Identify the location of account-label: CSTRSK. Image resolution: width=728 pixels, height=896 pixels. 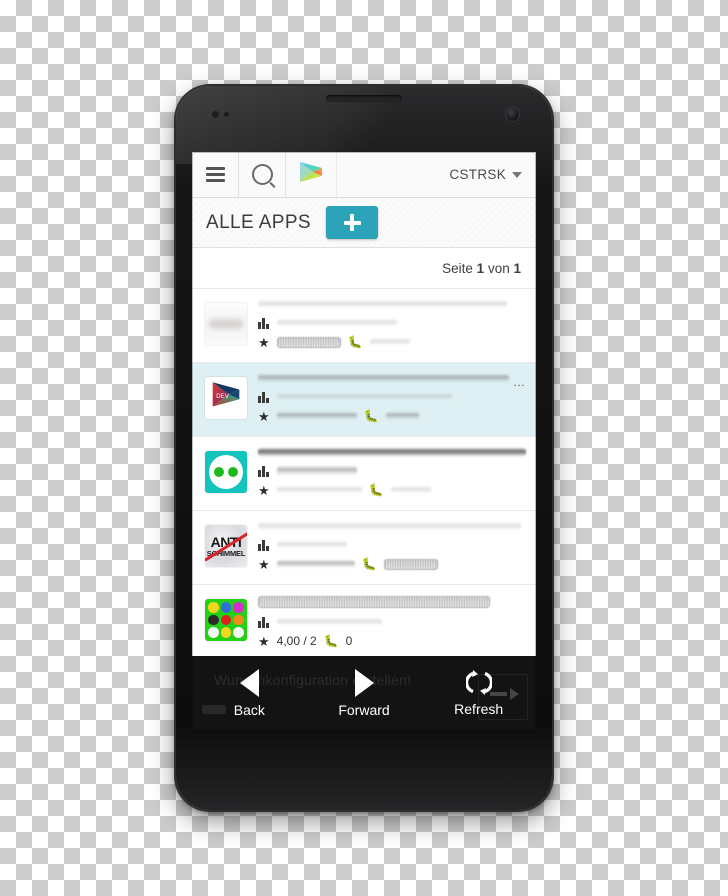
(477, 174).